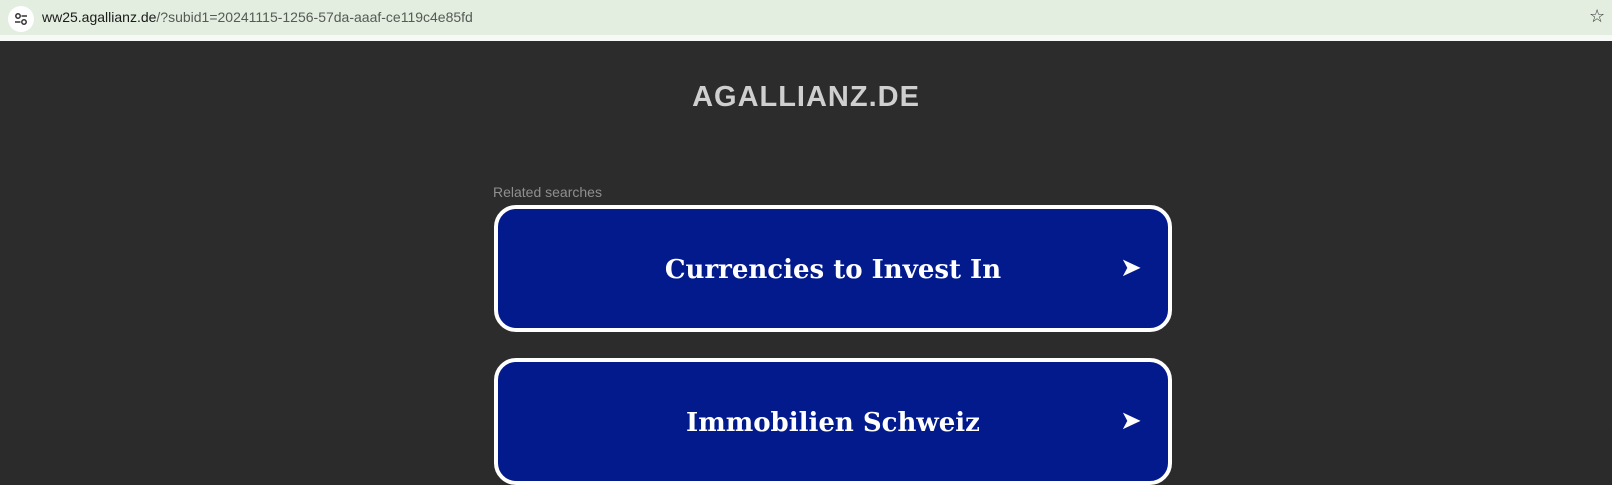 Image resolution: width=1612 pixels, height=485 pixels. Describe the element at coordinates (1597, 16) in the screenshot. I see `star-icon: ☆` at that location.